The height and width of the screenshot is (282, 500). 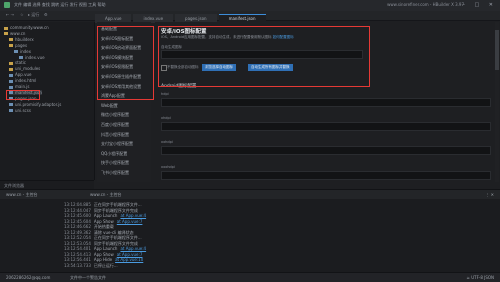 I want to click on tree-item: pages, so click(x=18, y=45).